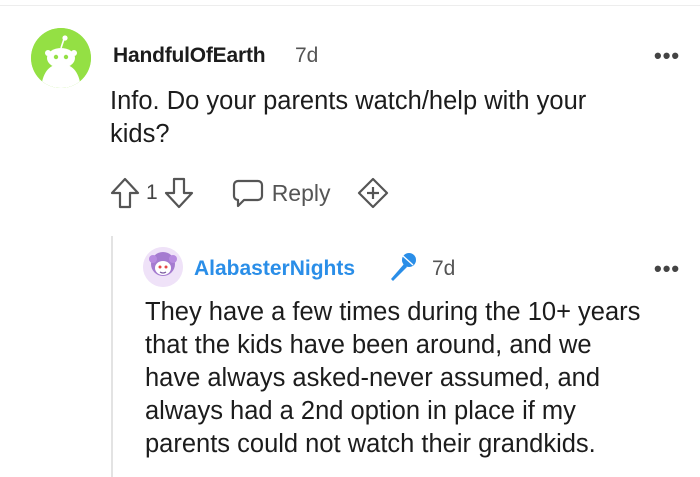 Image resolution: width=700 pixels, height=477 pixels. I want to click on comment-author: AlabasterNights, so click(274, 269).